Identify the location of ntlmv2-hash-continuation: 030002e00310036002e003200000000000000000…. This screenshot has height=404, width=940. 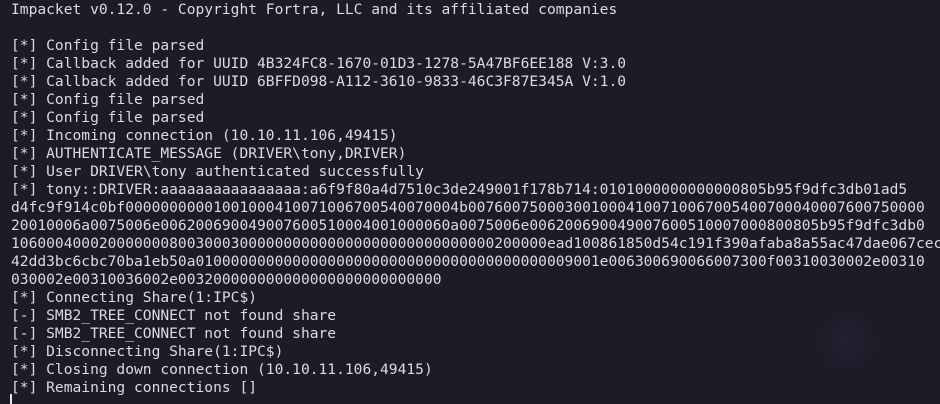
(226, 279).